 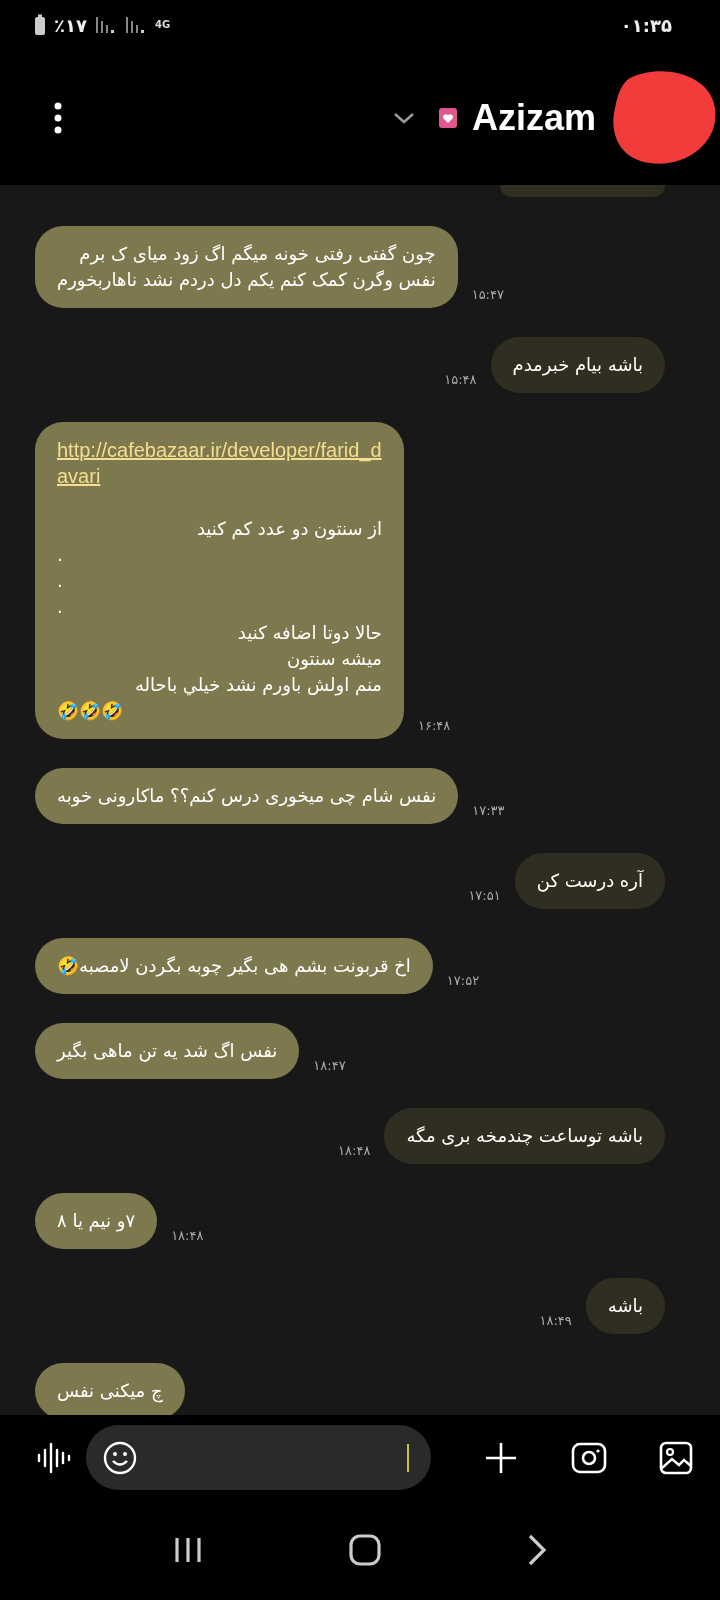 I want to click on clock: ۰۱:۳۵, so click(x=646, y=25).